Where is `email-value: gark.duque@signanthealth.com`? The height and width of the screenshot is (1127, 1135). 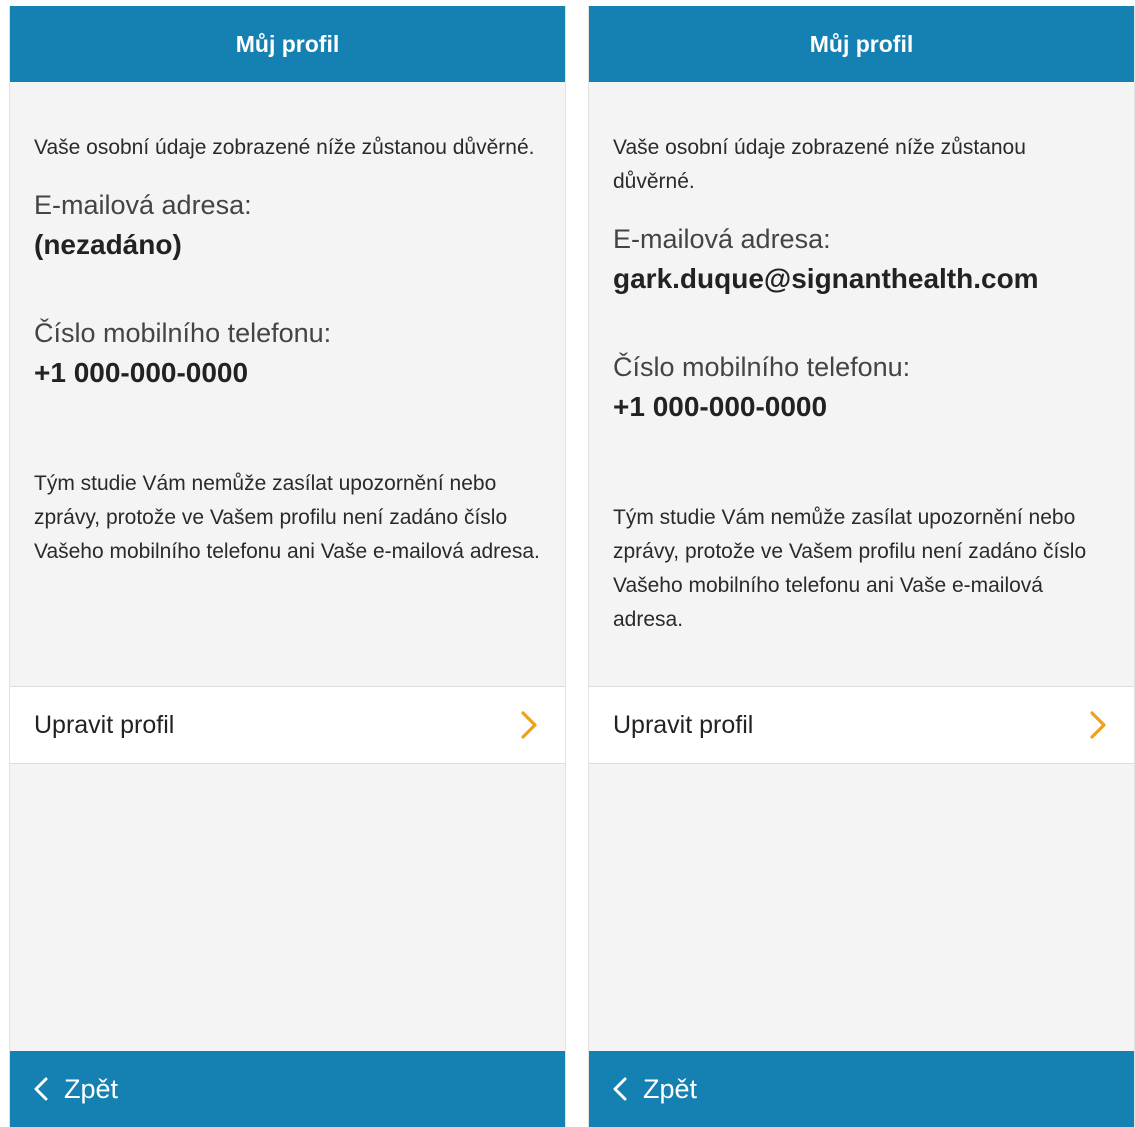 email-value: gark.duque@signanthealth.com is located at coordinates (826, 278).